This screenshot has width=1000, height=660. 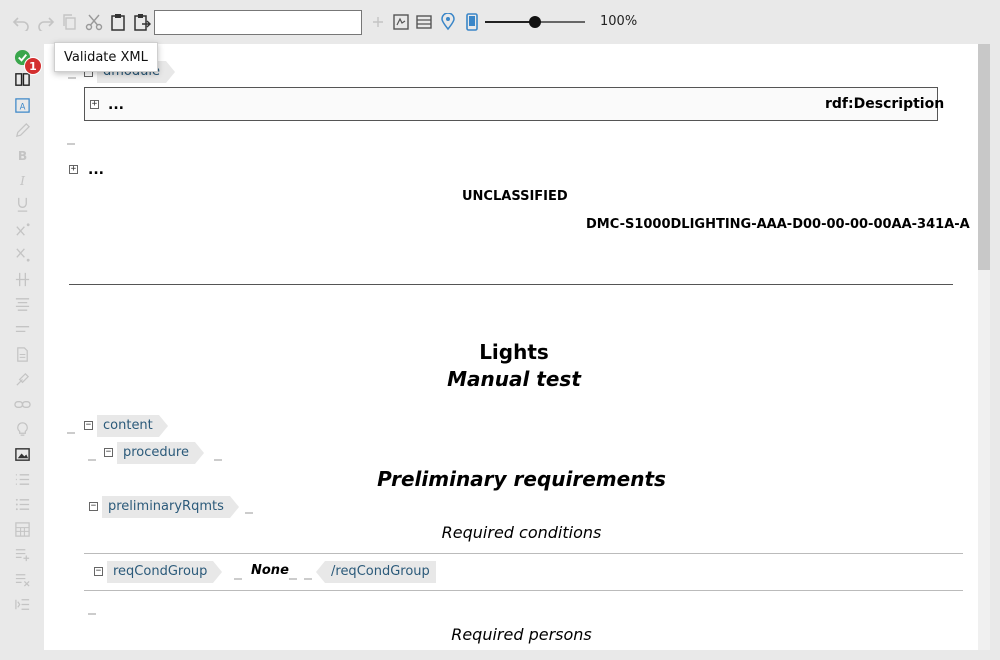 What do you see at coordinates (22, 554) in the screenshot?
I see `add-row-icon` at bounding box center [22, 554].